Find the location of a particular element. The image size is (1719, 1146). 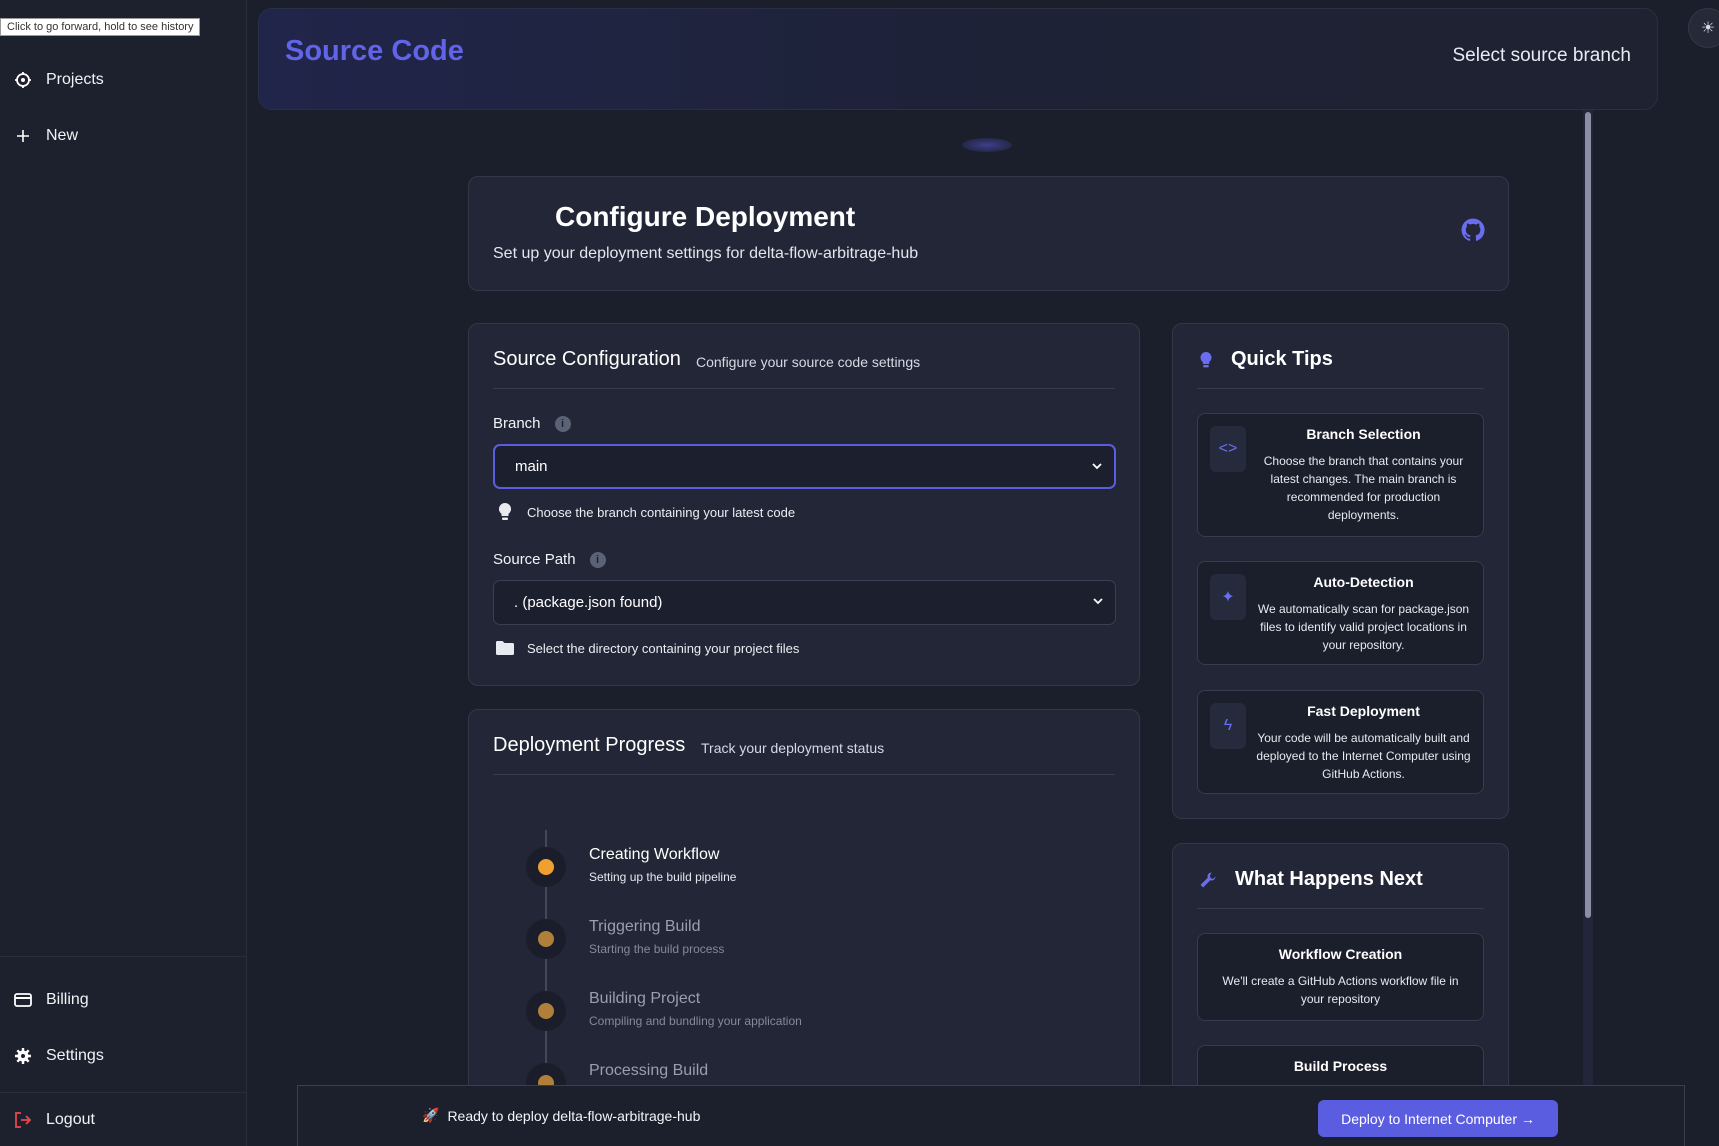

tip-title: Branch Selection is located at coordinates (1363, 434).